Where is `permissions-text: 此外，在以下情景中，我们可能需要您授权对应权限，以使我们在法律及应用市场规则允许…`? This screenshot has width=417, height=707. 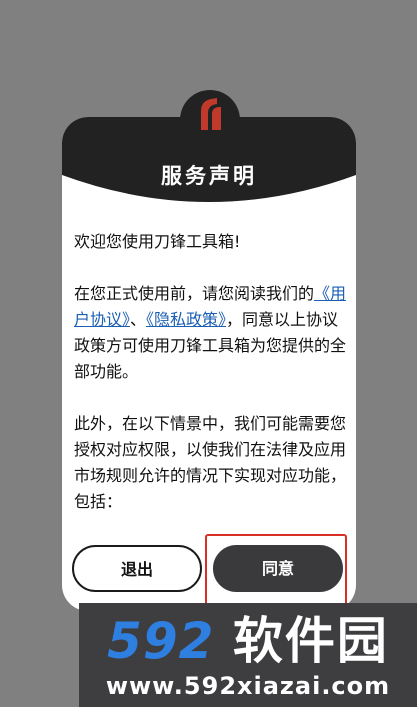 permissions-text: 此外，在以下情景中，我们可能需要您授权对应权限，以使我们在法律及应用市场规则允许… is located at coordinates (210, 462).